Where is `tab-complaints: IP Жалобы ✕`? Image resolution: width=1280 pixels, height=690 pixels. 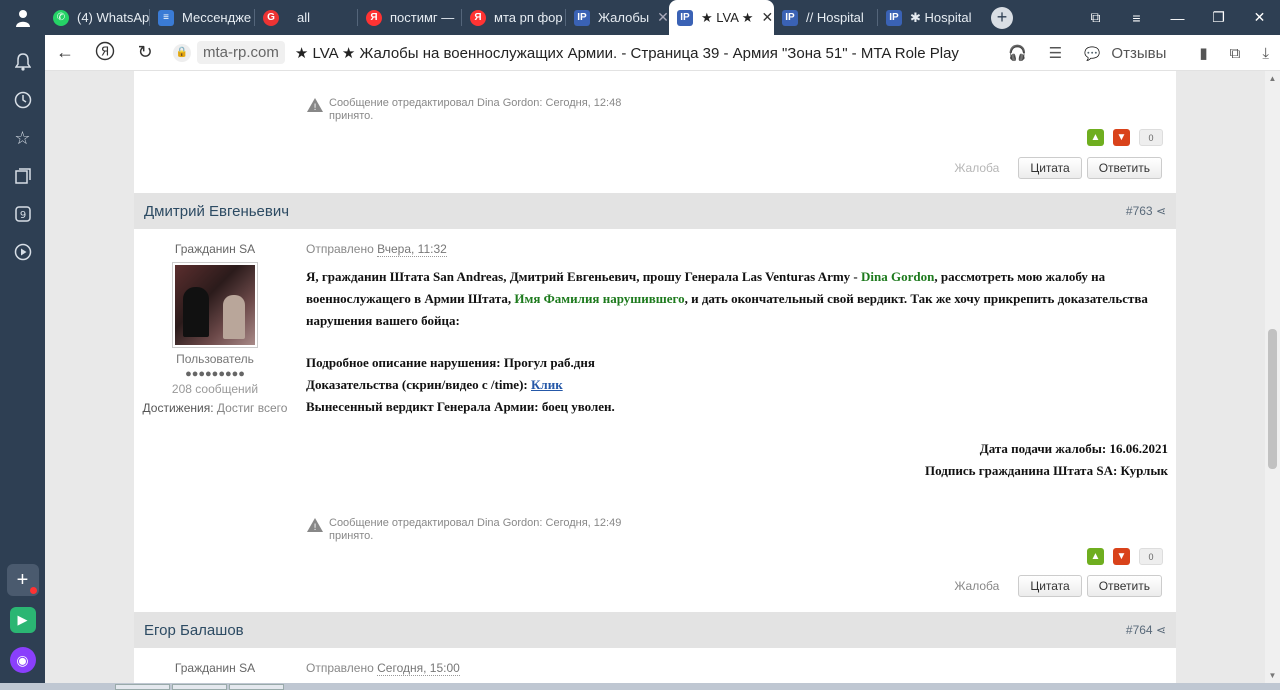 tab-complaints: IP Жалобы ✕ is located at coordinates (617, 17).